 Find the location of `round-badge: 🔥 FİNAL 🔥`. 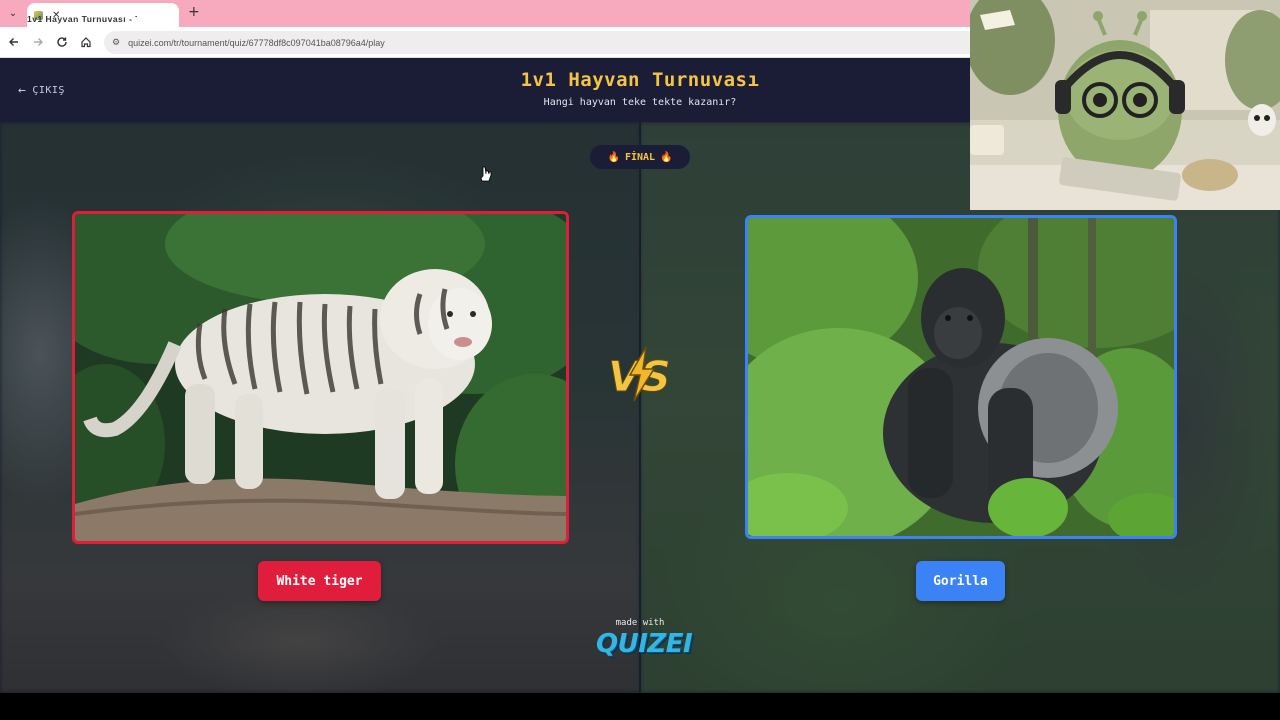

round-badge: 🔥 FİNAL 🔥 is located at coordinates (640, 157).